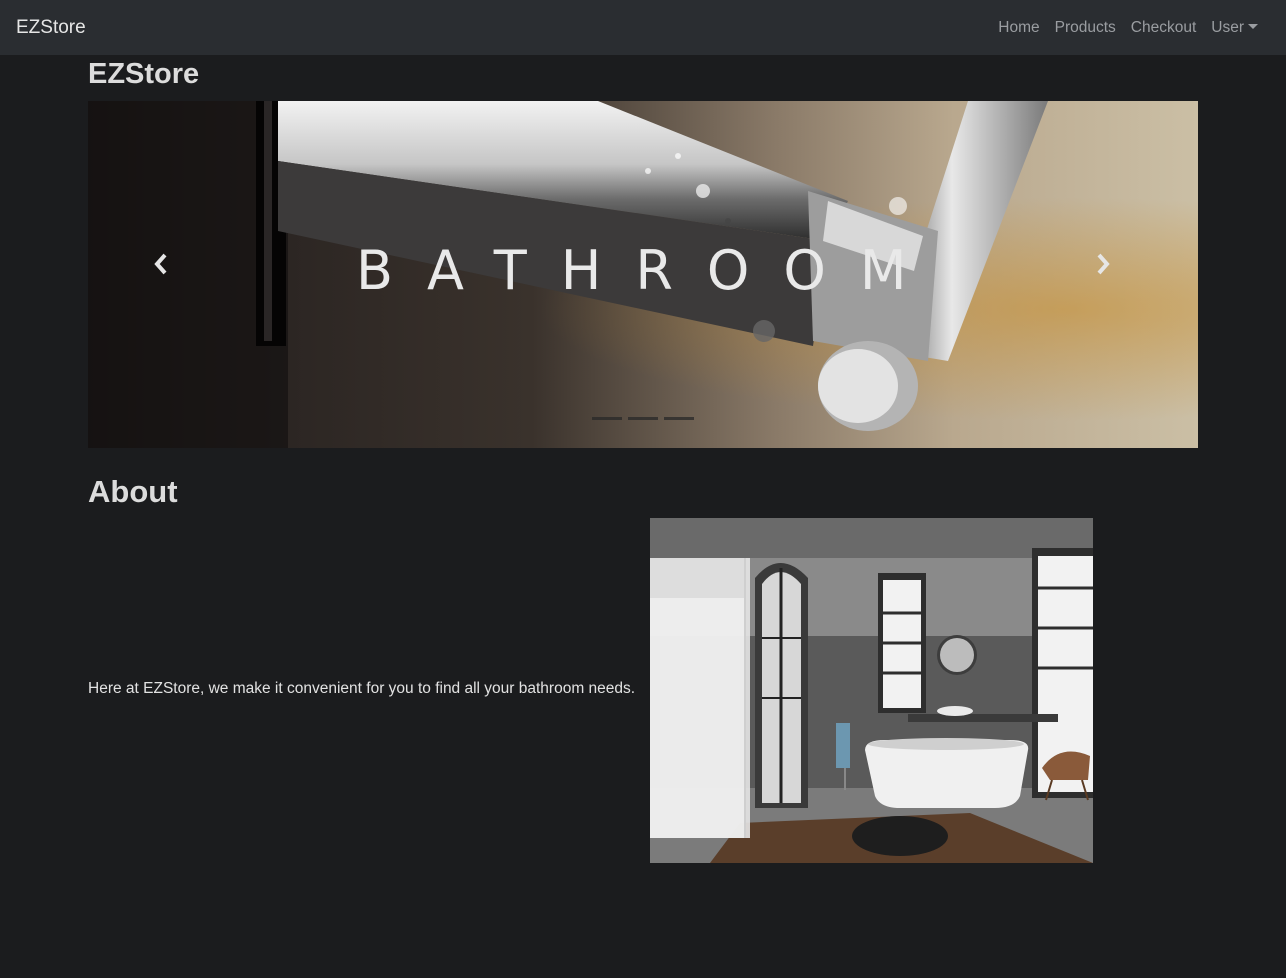 This screenshot has height=978, width=1286. I want to click on carousel-prev-button, so click(172, 273).